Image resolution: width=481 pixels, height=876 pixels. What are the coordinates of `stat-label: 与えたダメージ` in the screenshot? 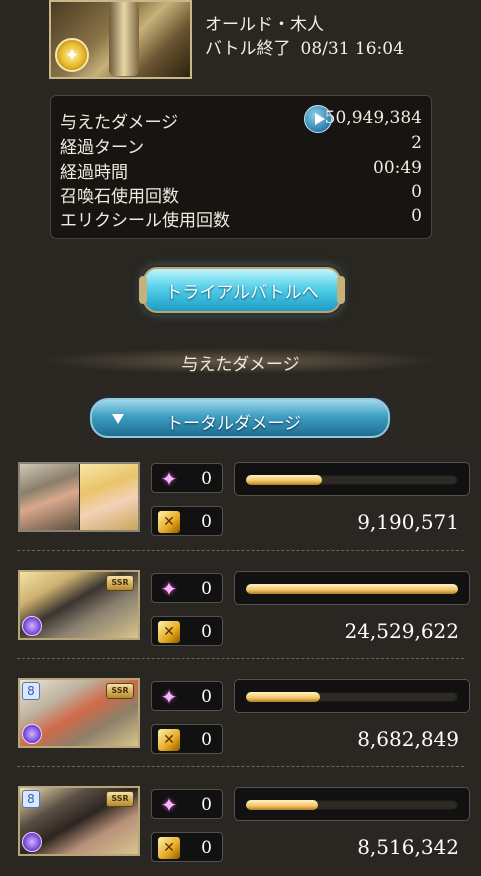 It's located at (119, 123).